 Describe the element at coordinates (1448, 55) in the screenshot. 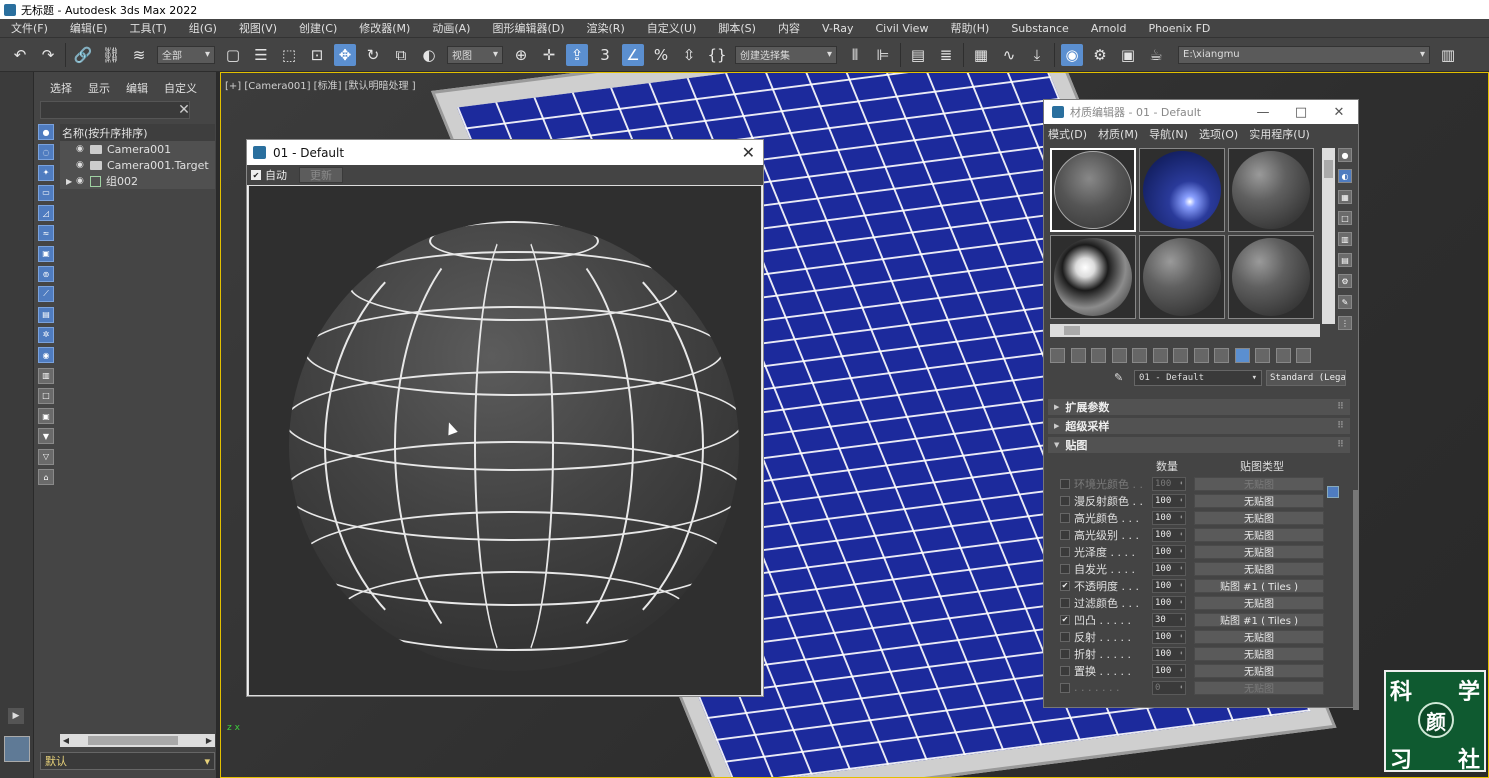

I see `project-folder-icon: ▥` at that location.